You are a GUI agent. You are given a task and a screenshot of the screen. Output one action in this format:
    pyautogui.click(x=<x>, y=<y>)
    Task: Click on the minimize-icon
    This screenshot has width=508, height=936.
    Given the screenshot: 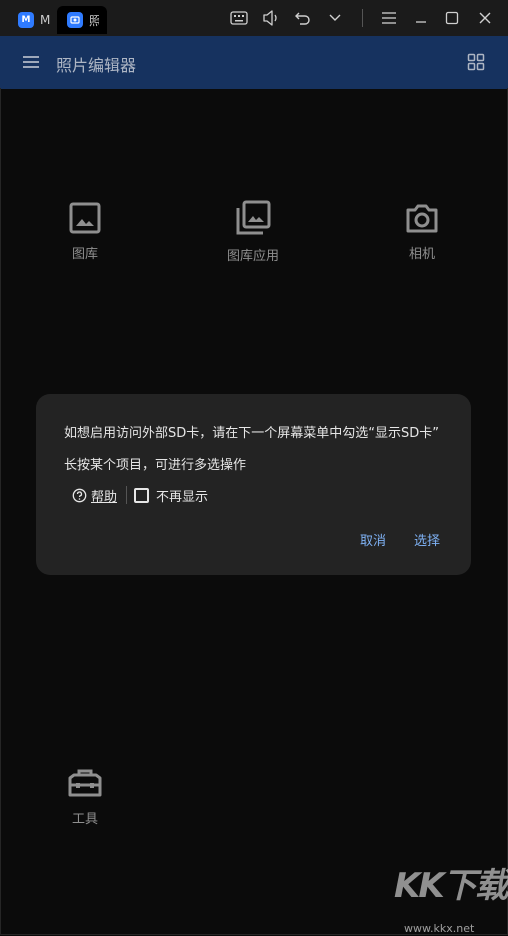 What is the action you would take?
    pyautogui.click(x=421, y=18)
    